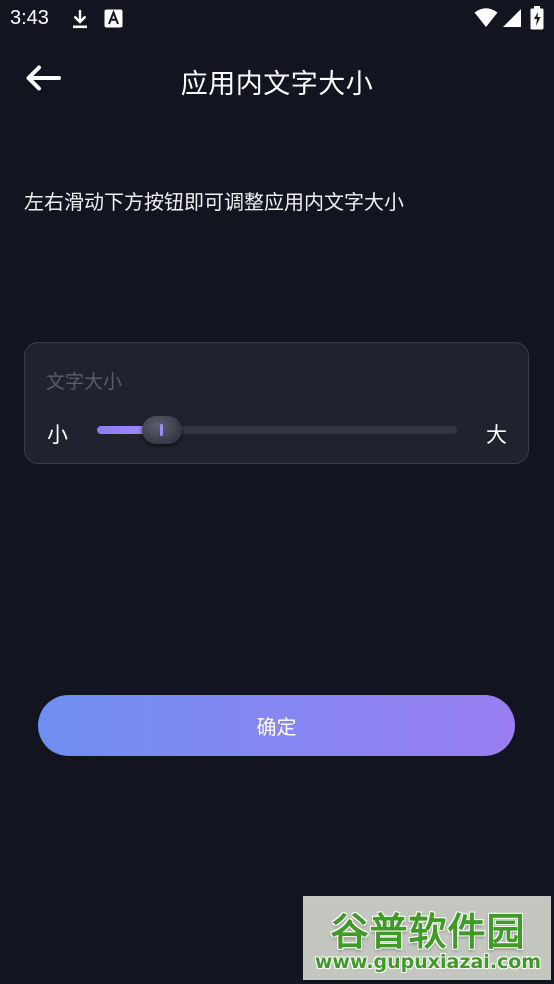 This screenshot has height=984, width=554. I want to click on watermark: 谷普软件园 www.gupuxiazai.com, so click(427, 938).